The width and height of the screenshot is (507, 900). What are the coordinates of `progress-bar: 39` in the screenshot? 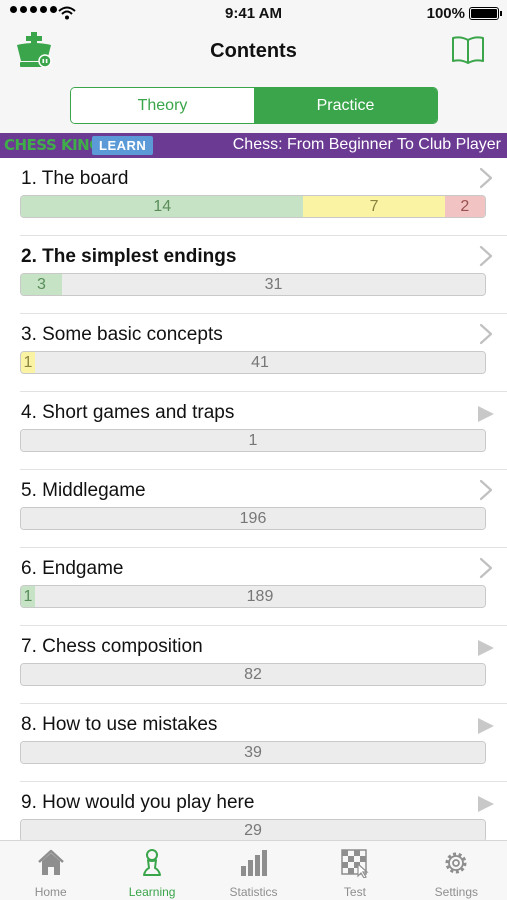 It's located at (253, 752).